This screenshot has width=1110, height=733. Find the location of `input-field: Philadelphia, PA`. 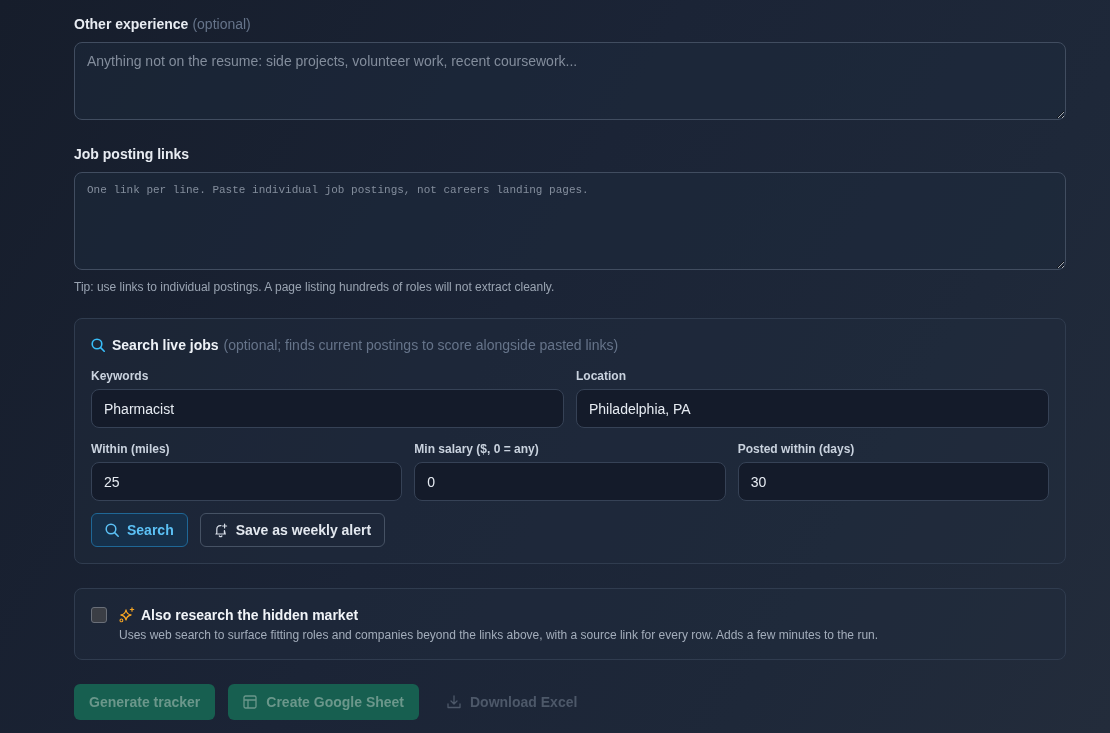

input-field: Philadelphia, PA is located at coordinates (812, 408).